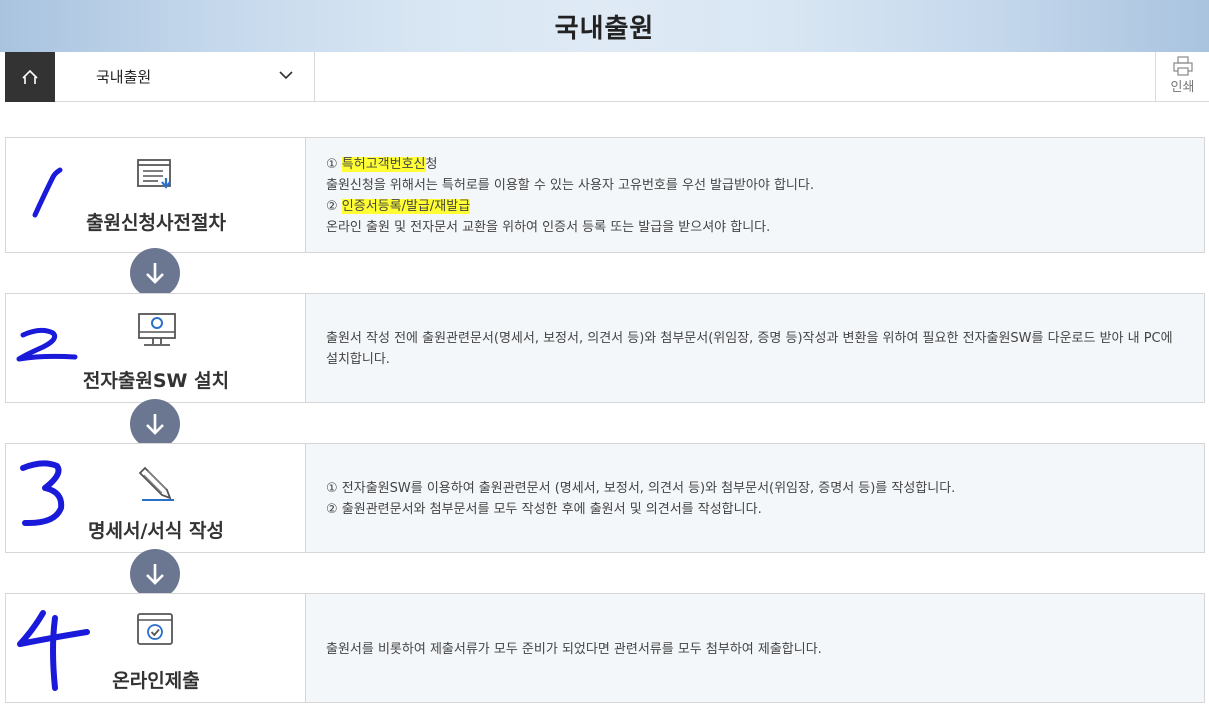 The width and height of the screenshot is (1209, 708). What do you see at coordinates (124, 77) in the screenshot?
I see `category-select-value: 국내출원` at bounding box center [124, 77].